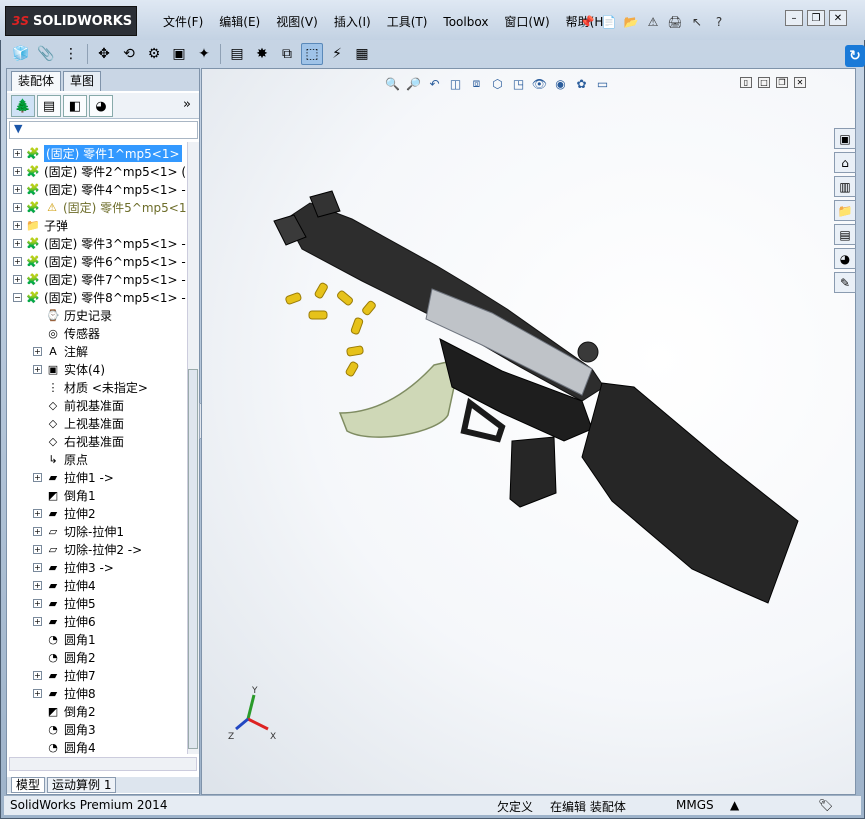  What do you see at coordinates (838, 18) in the screenshot?
I see `close-icon: ✕` at bounding box center [838, 18].